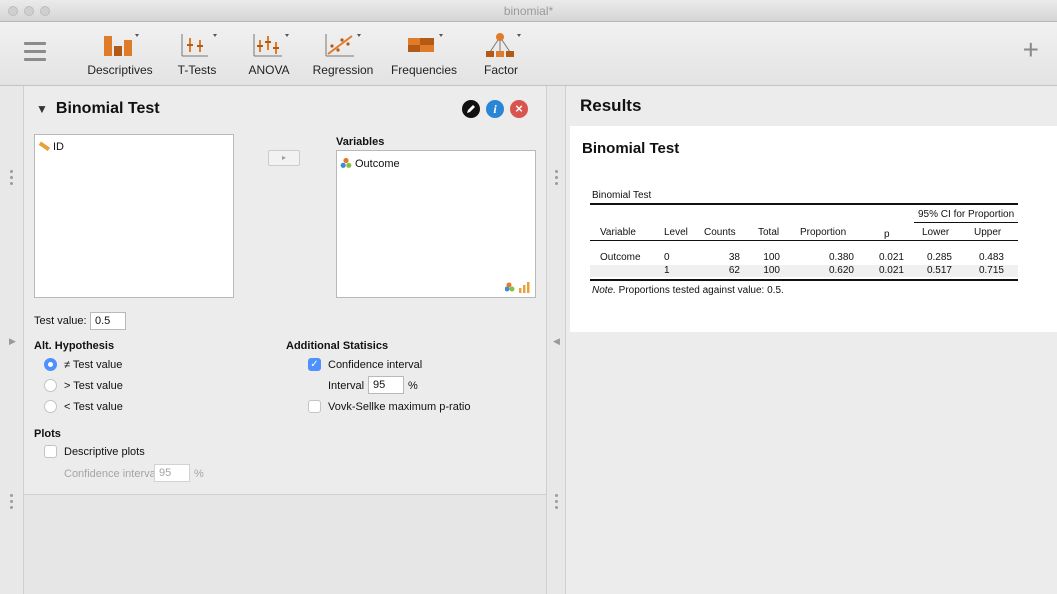 Image resolution: width=1057 pixels, height=594 pixels. What do you see at coordinates (346, 162) in the screenshot?
I see `nominal-icon` at bounding box center [346, 162].